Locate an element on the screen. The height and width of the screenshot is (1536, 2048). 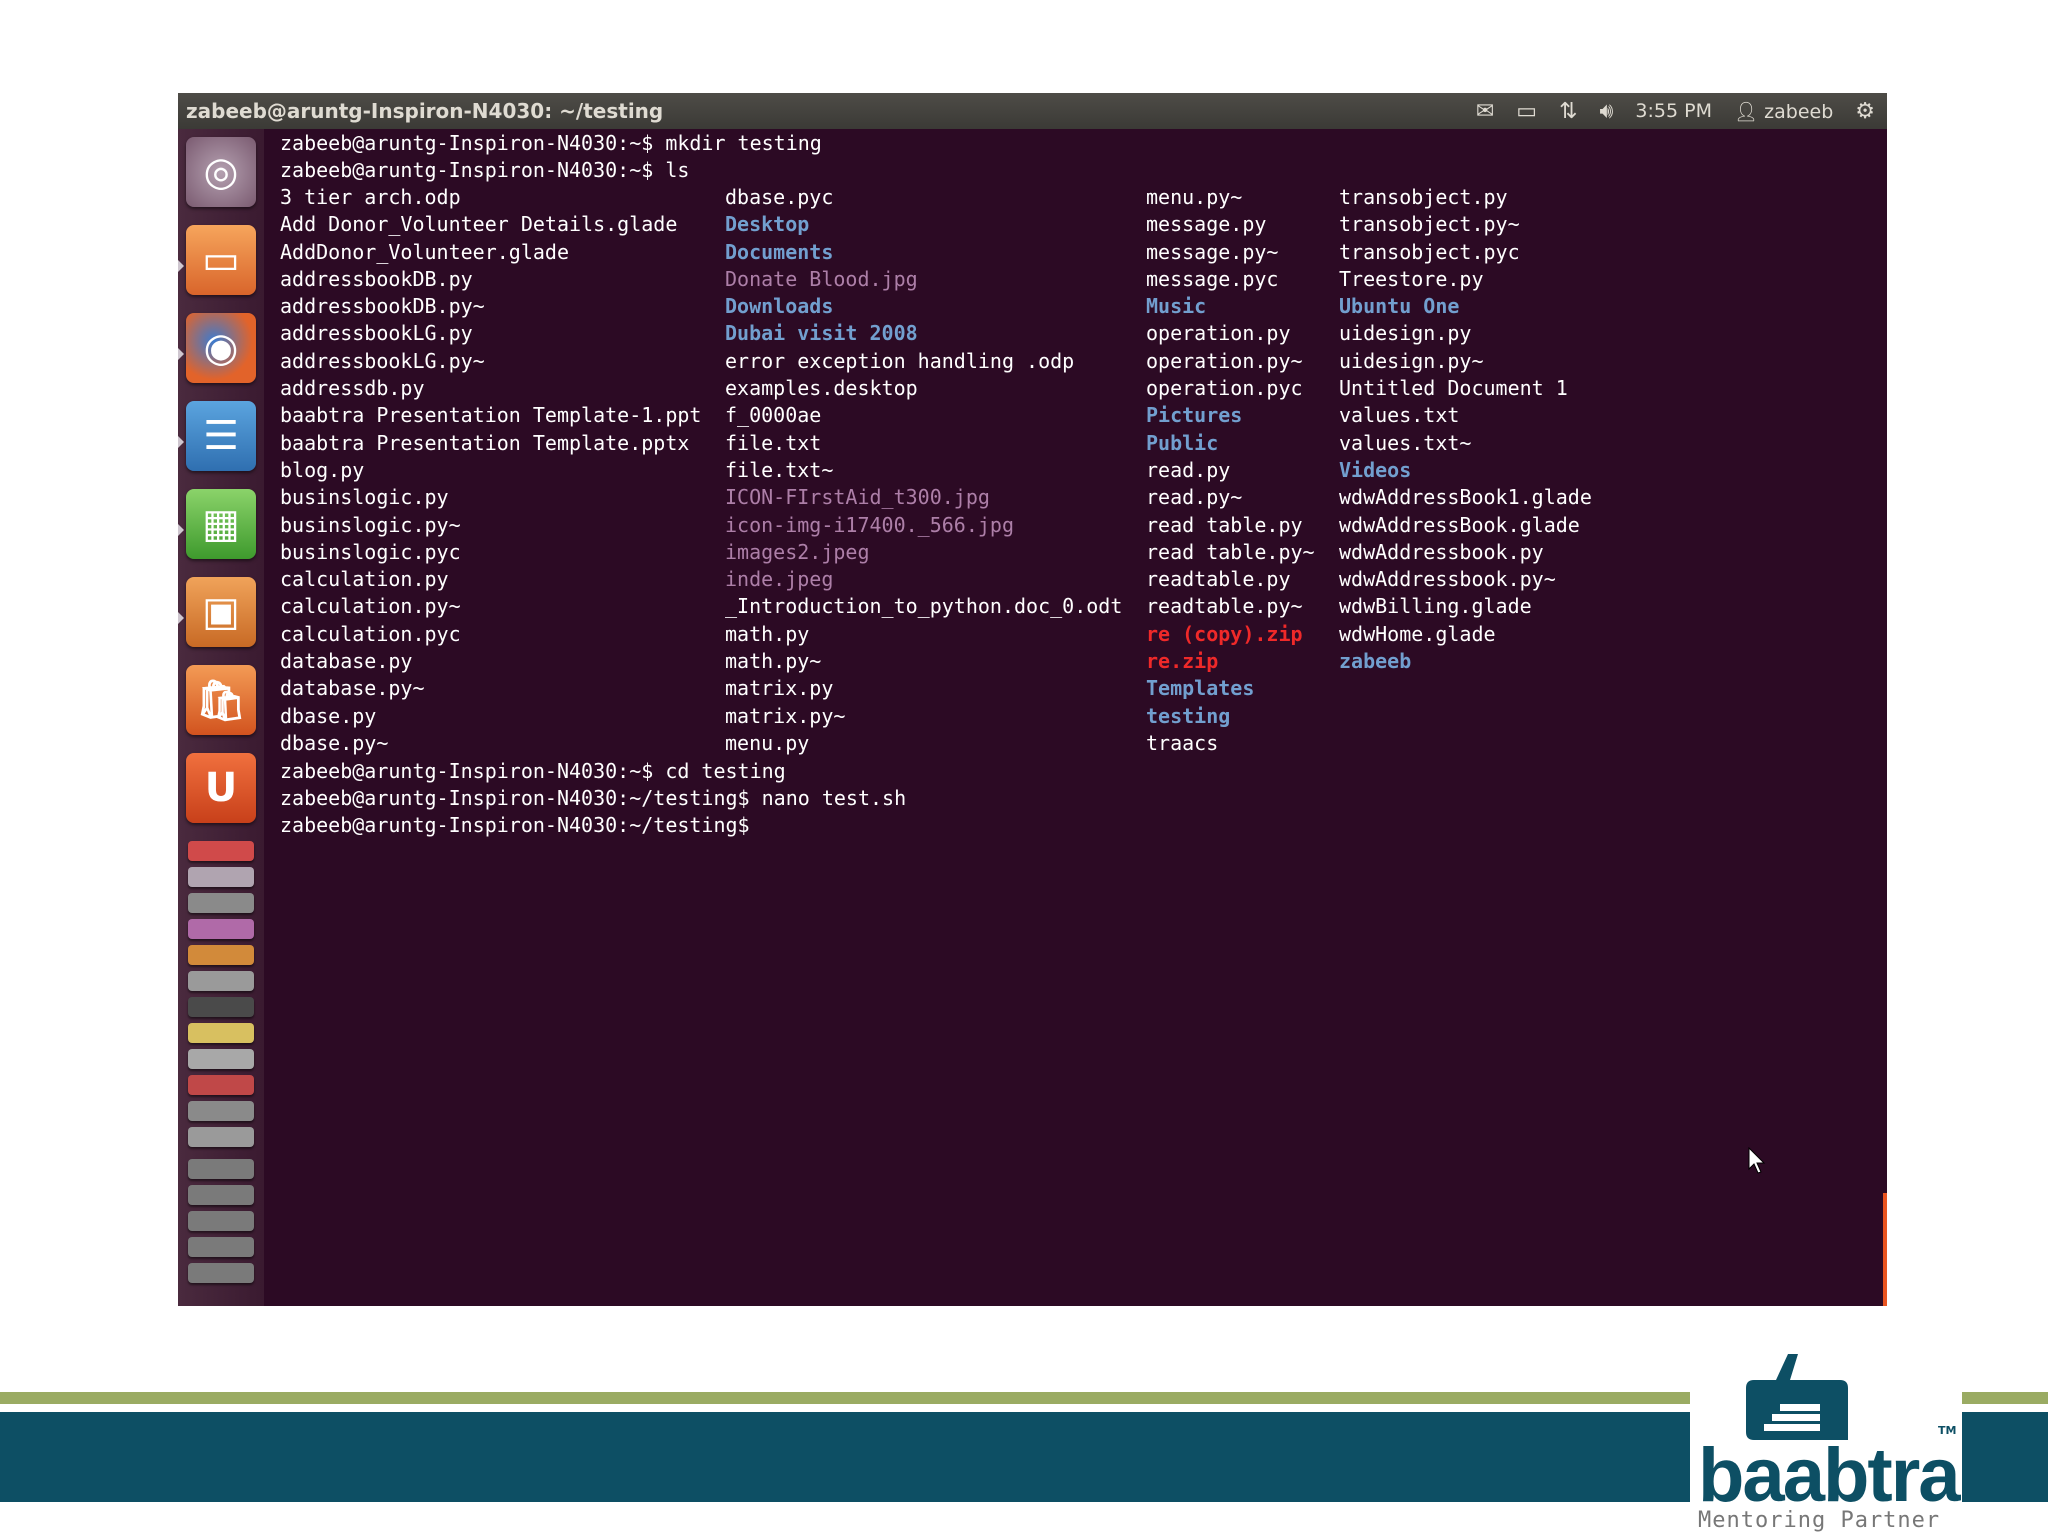
user-menu: 👤︎ zabeeb is located at coordinates (1783, 111).